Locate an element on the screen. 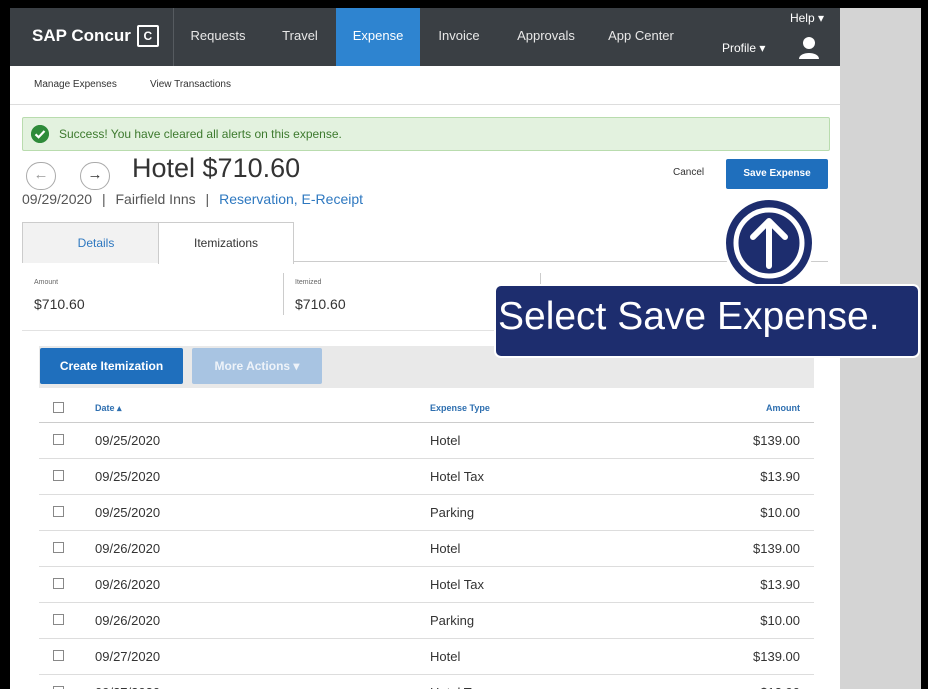 This screenshot has width=928, height=689. date-column-header: Date ▴ is located at coordinates (261, 408).